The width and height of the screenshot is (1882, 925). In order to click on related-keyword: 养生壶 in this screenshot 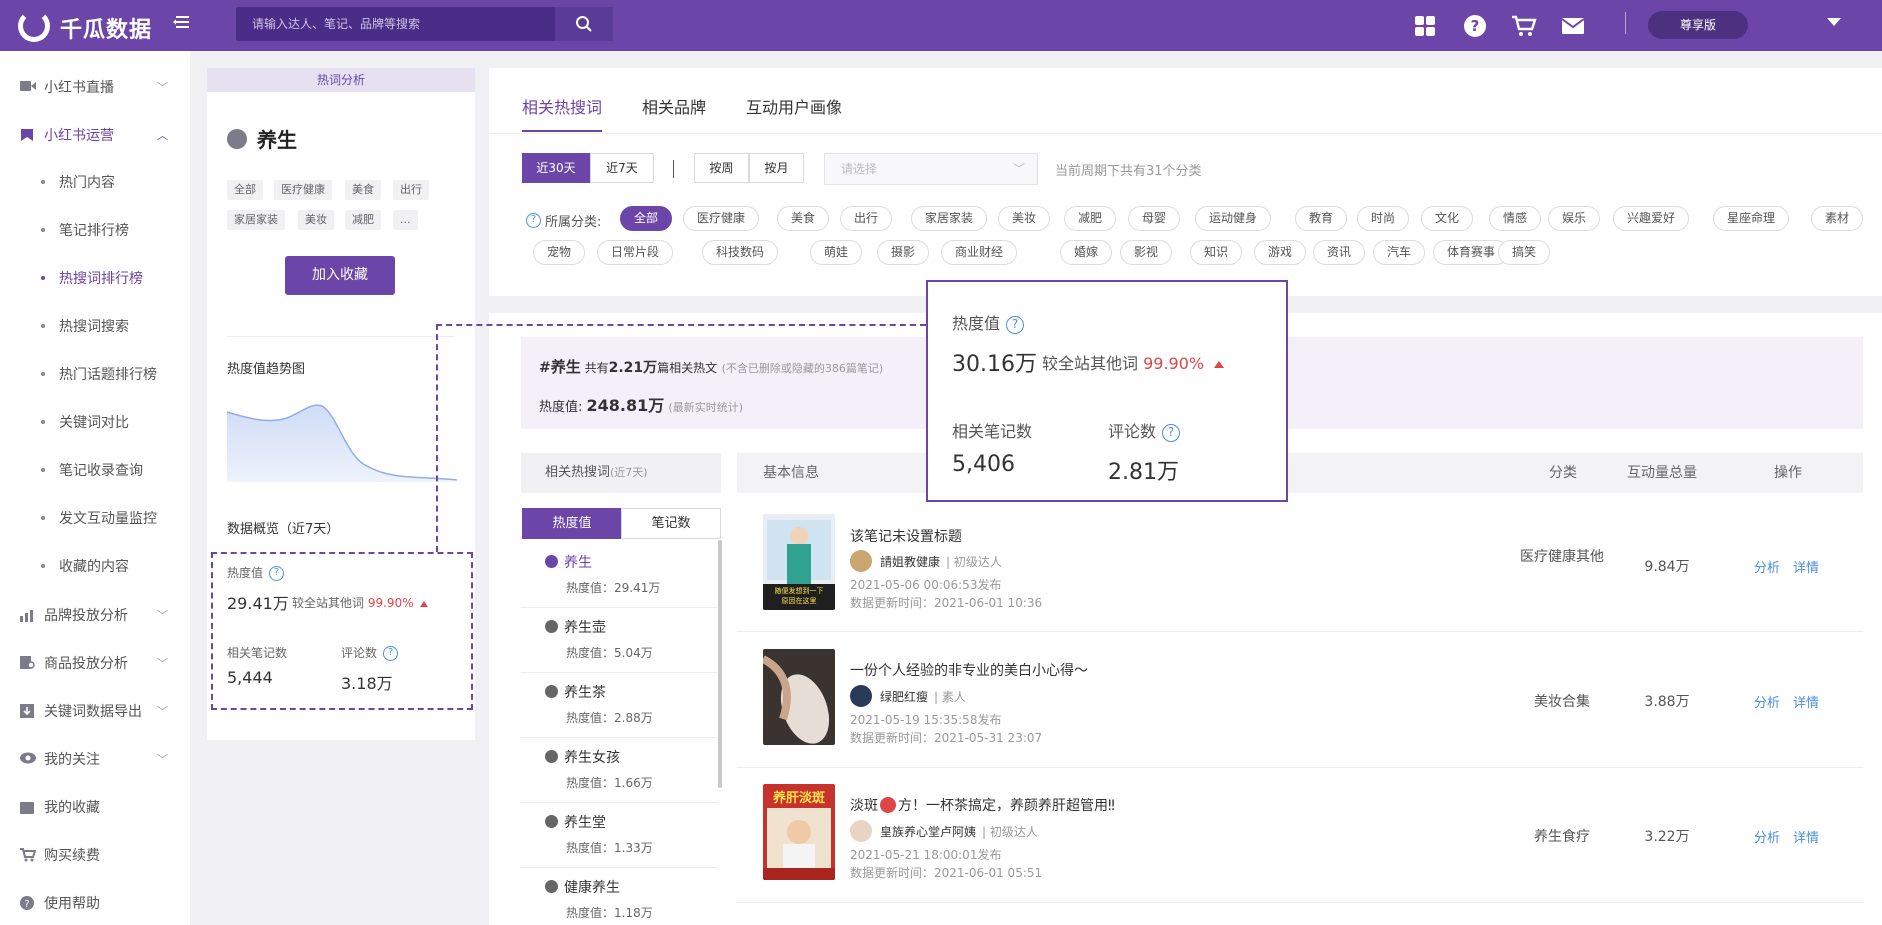, I will do `click(575, 627)`.